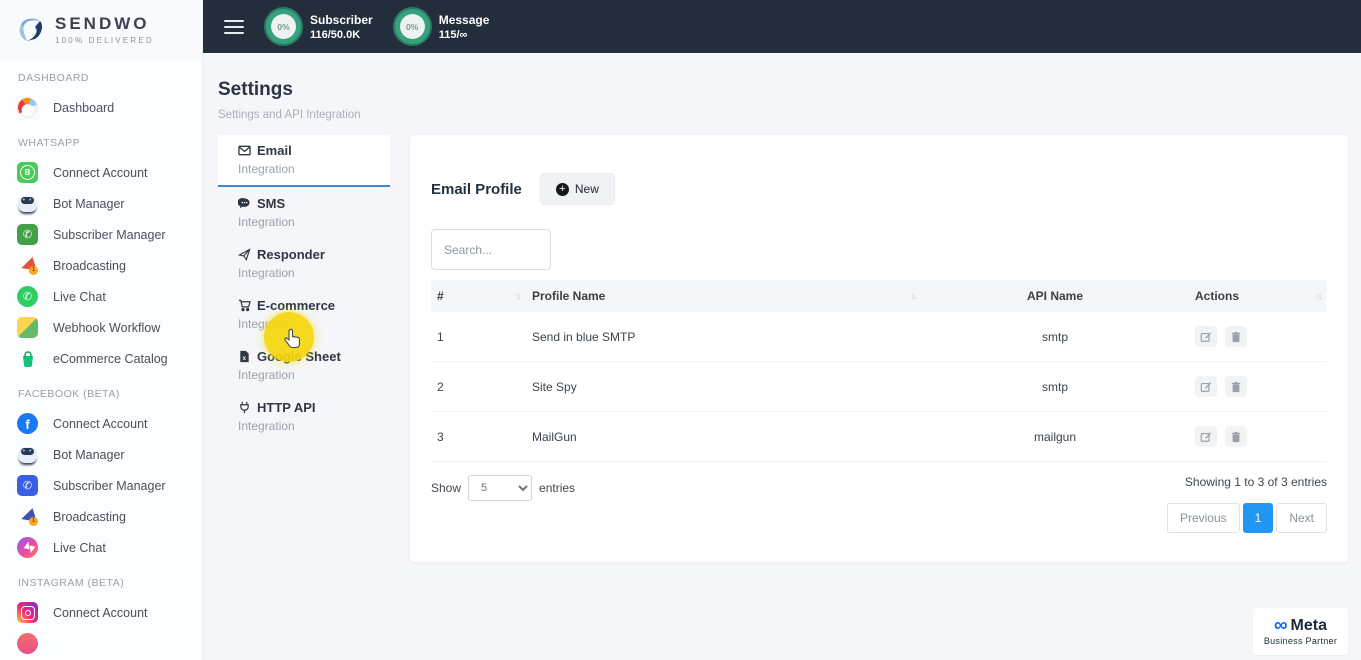 The image size is (1361, 660). I want to click on sidebar-item-wa-bot-manager: Bot Manager, so click(101, 203).